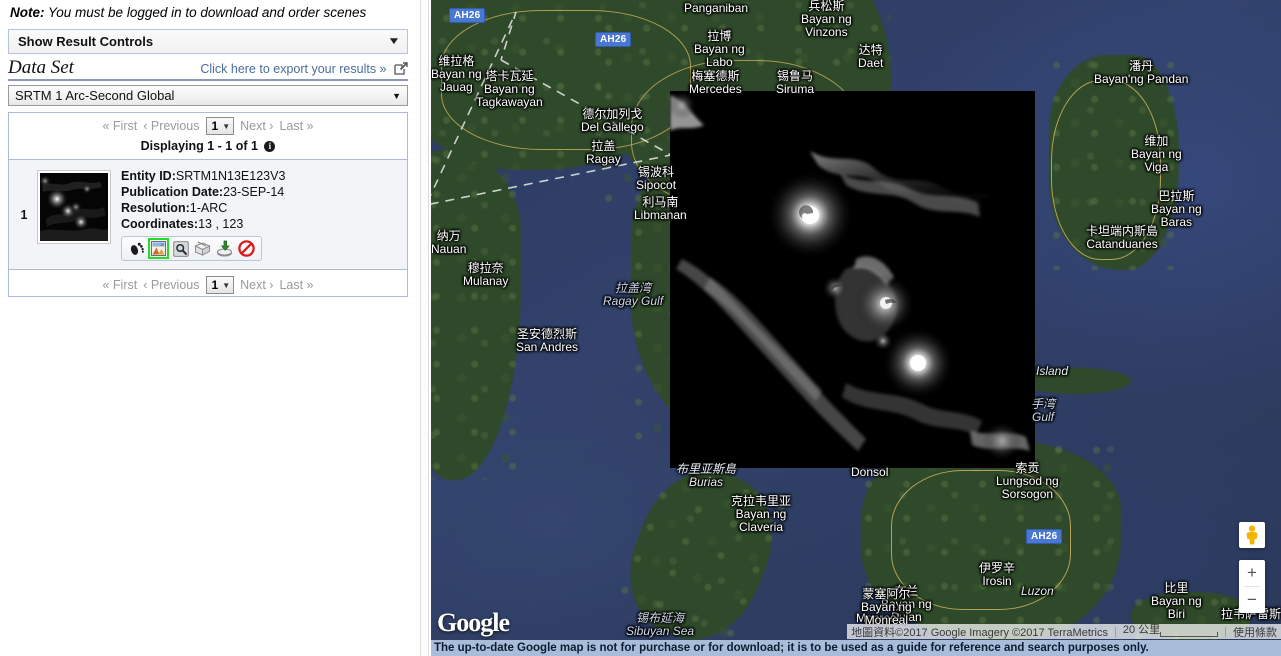  I want to click on pager-bottom: « First ‹ Previous 1 ▼ Next › Last », so click(208, 283).